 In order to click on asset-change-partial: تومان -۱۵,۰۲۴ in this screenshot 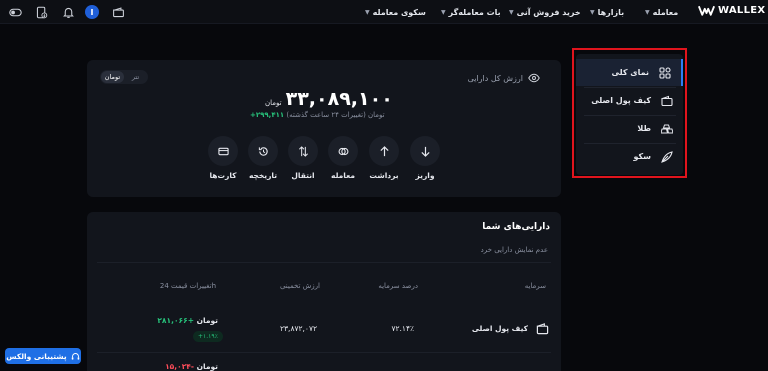, I will do `click(191, 366)`.